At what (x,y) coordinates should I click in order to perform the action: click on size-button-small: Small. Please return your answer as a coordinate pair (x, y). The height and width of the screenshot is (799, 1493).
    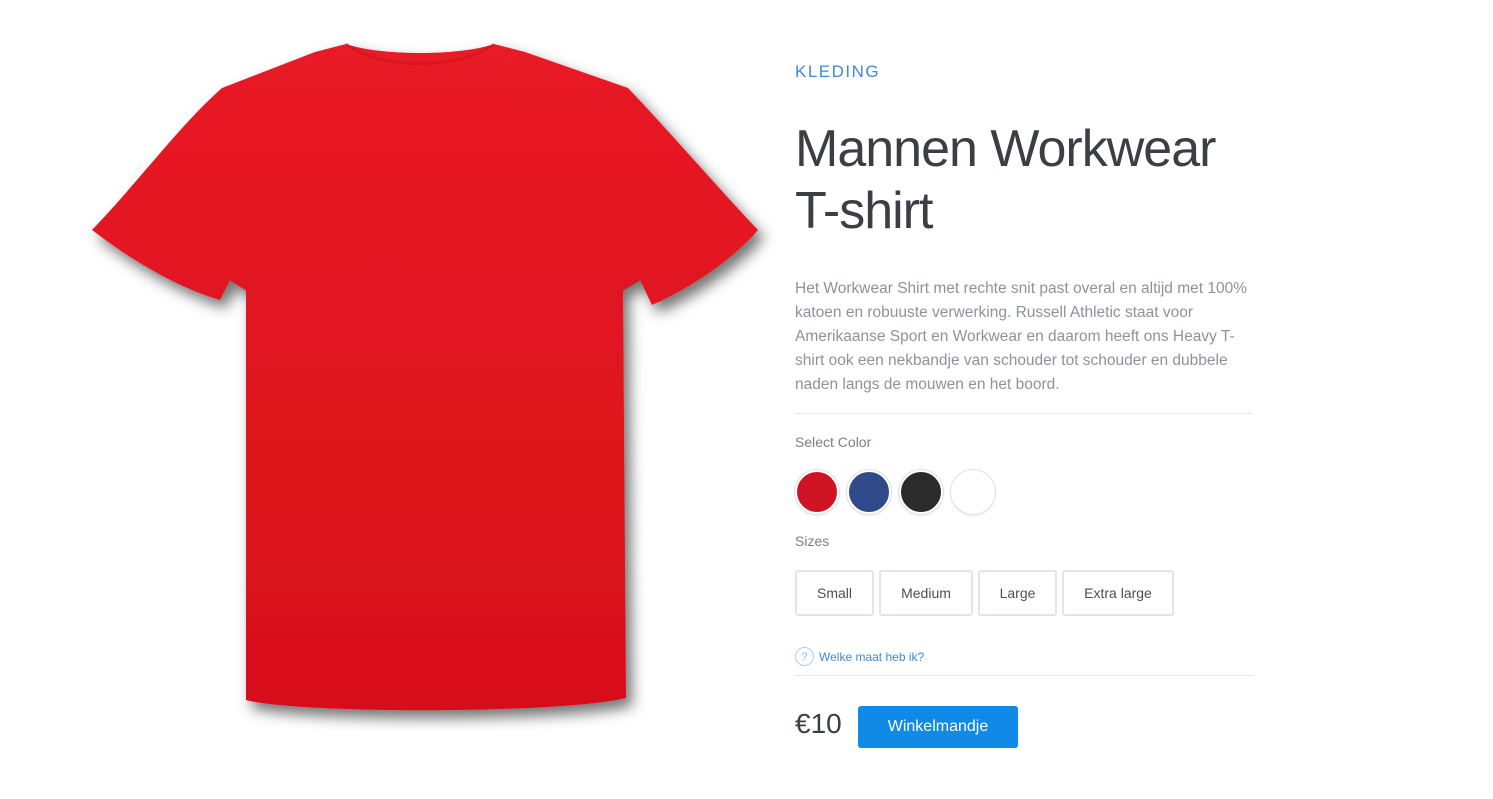
    Looking at the image, I should click on (834, 593).